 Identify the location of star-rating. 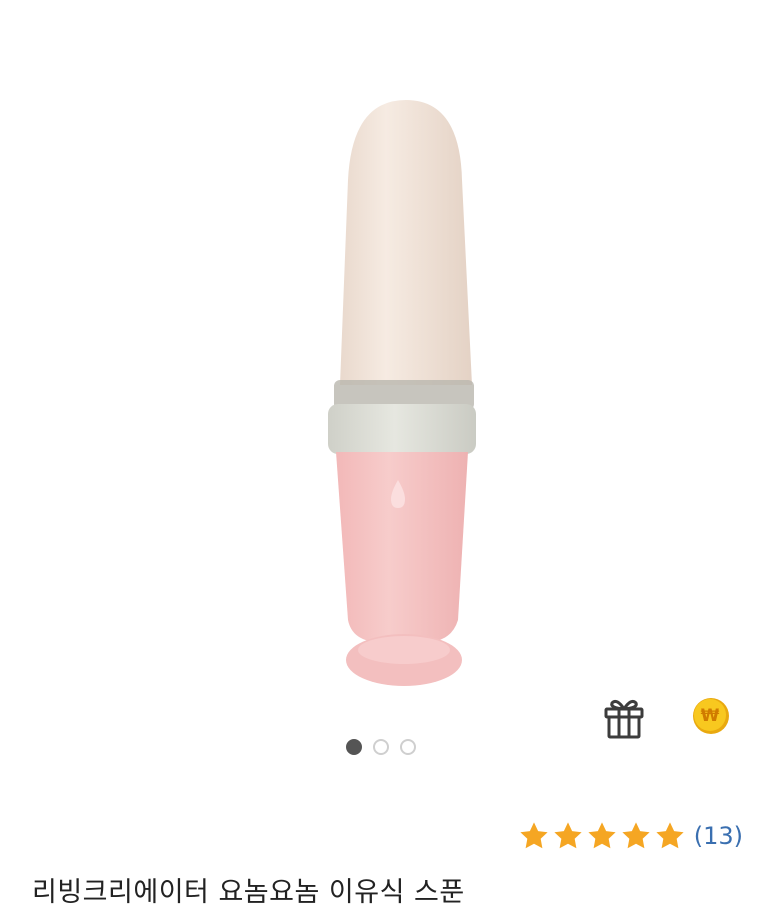
(602, 836).